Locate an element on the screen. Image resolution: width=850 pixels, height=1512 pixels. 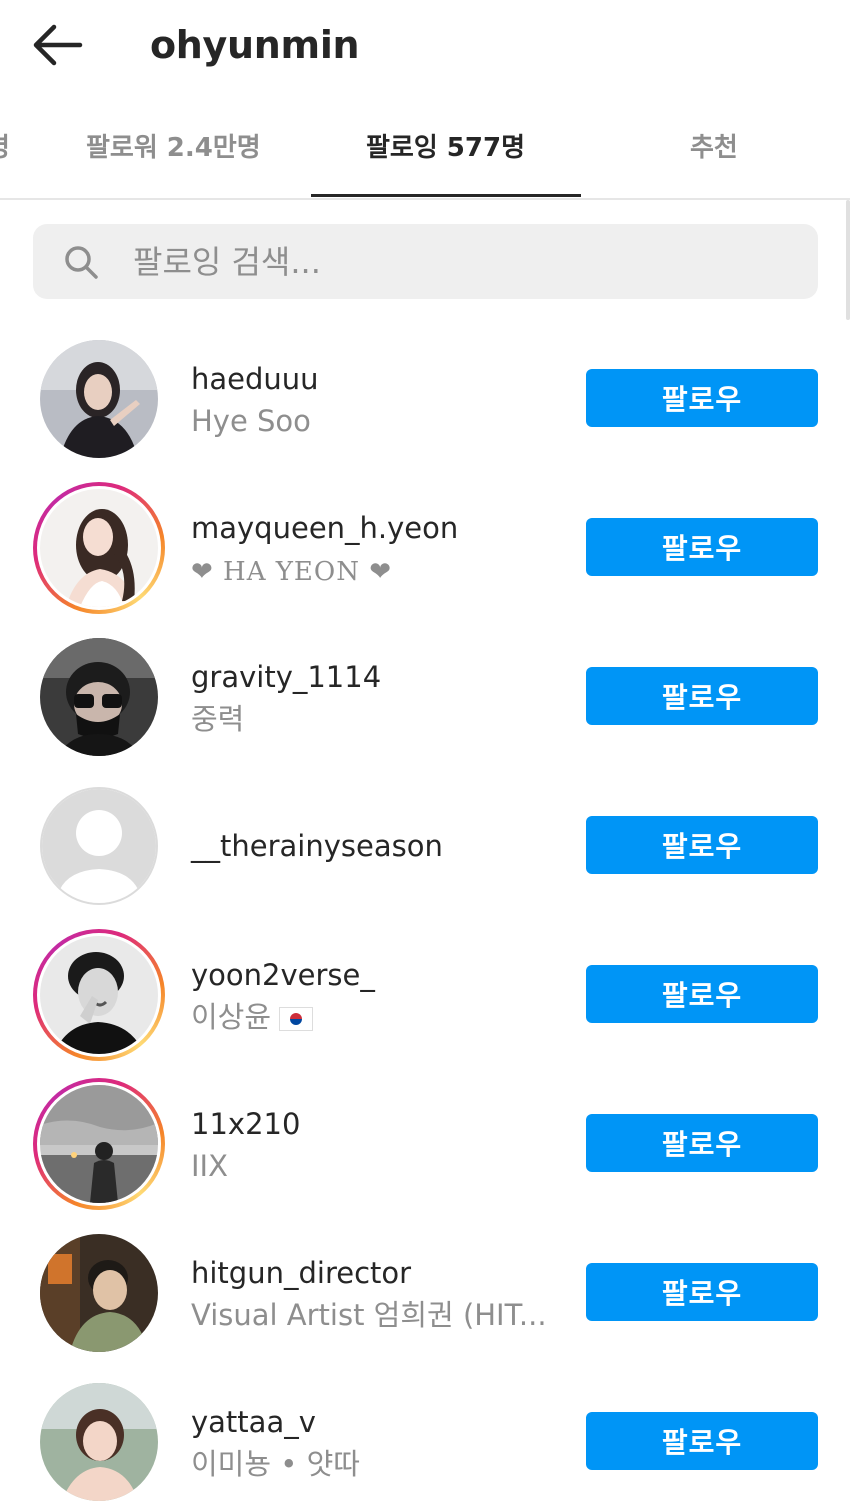
full-name: 이미뇽 • 얏따 is located at coordinates (275, 1464).